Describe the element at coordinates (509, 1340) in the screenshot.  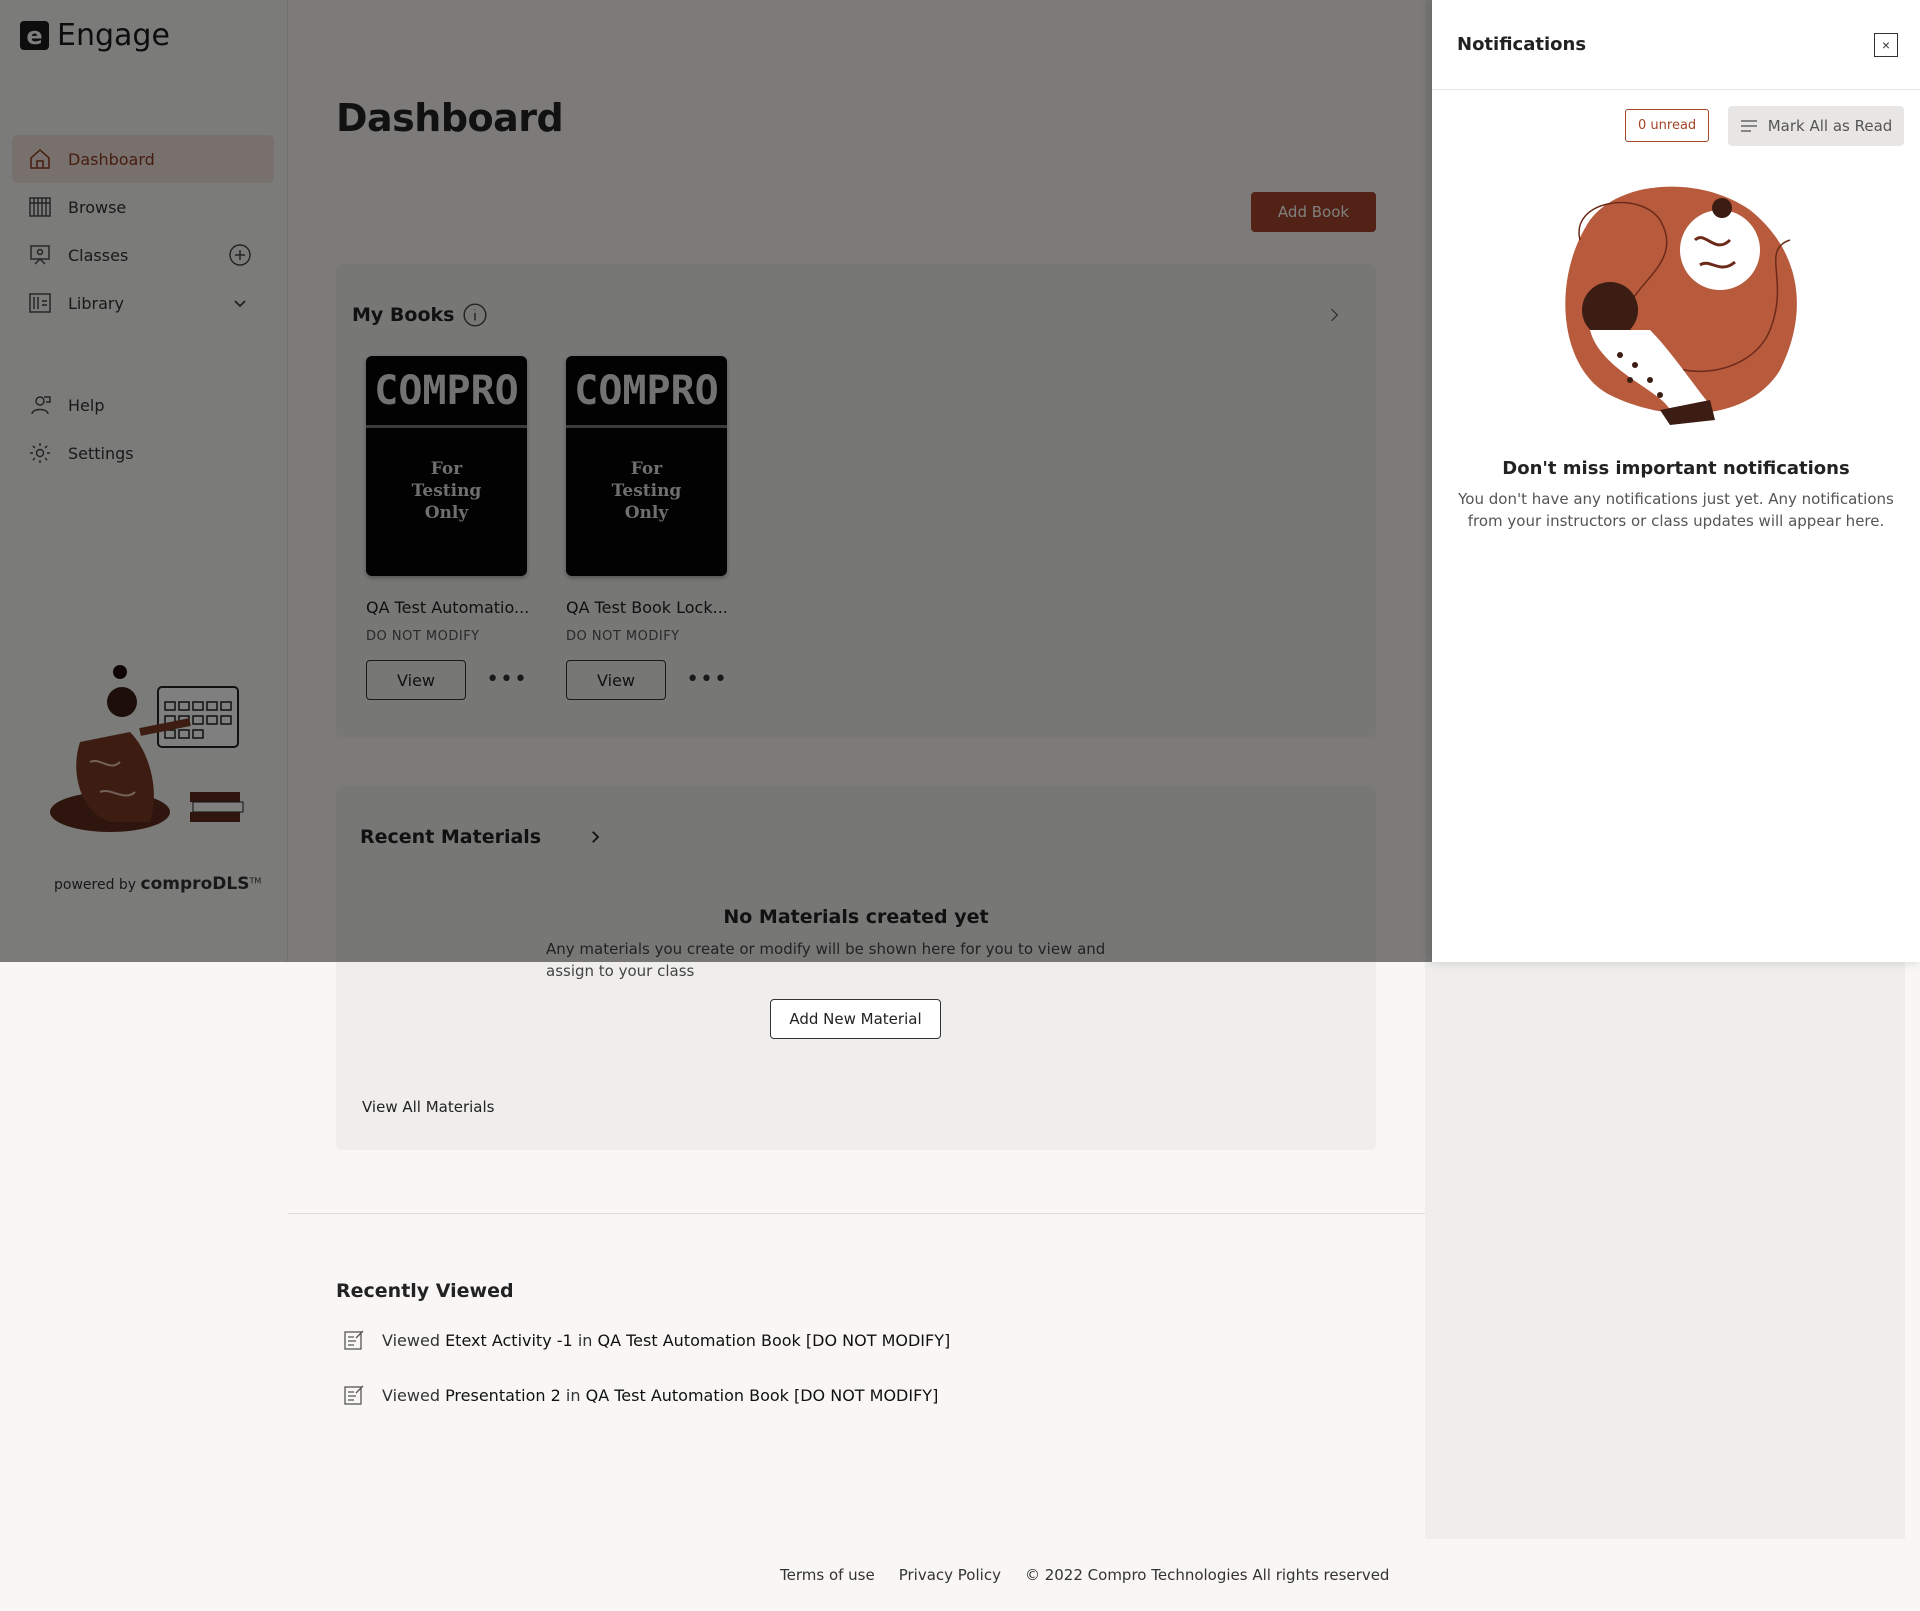
I see `viewed-item-name: Etext Activity -1` at that location.